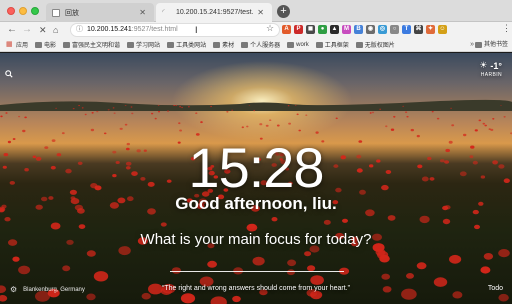 This screenshot has height=304, width=512. I want to click on gear-icon: ⚙, so click(13, 289).